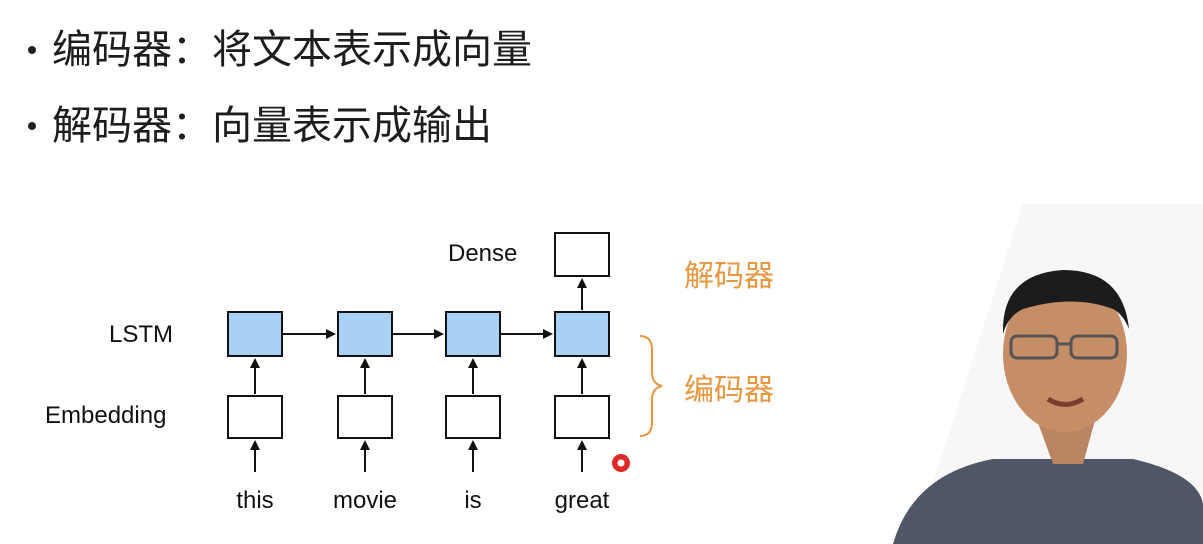  Describe the element at coordinates (141, 334) in the screenshot. I see `lstm-label: LSTM` at that location.